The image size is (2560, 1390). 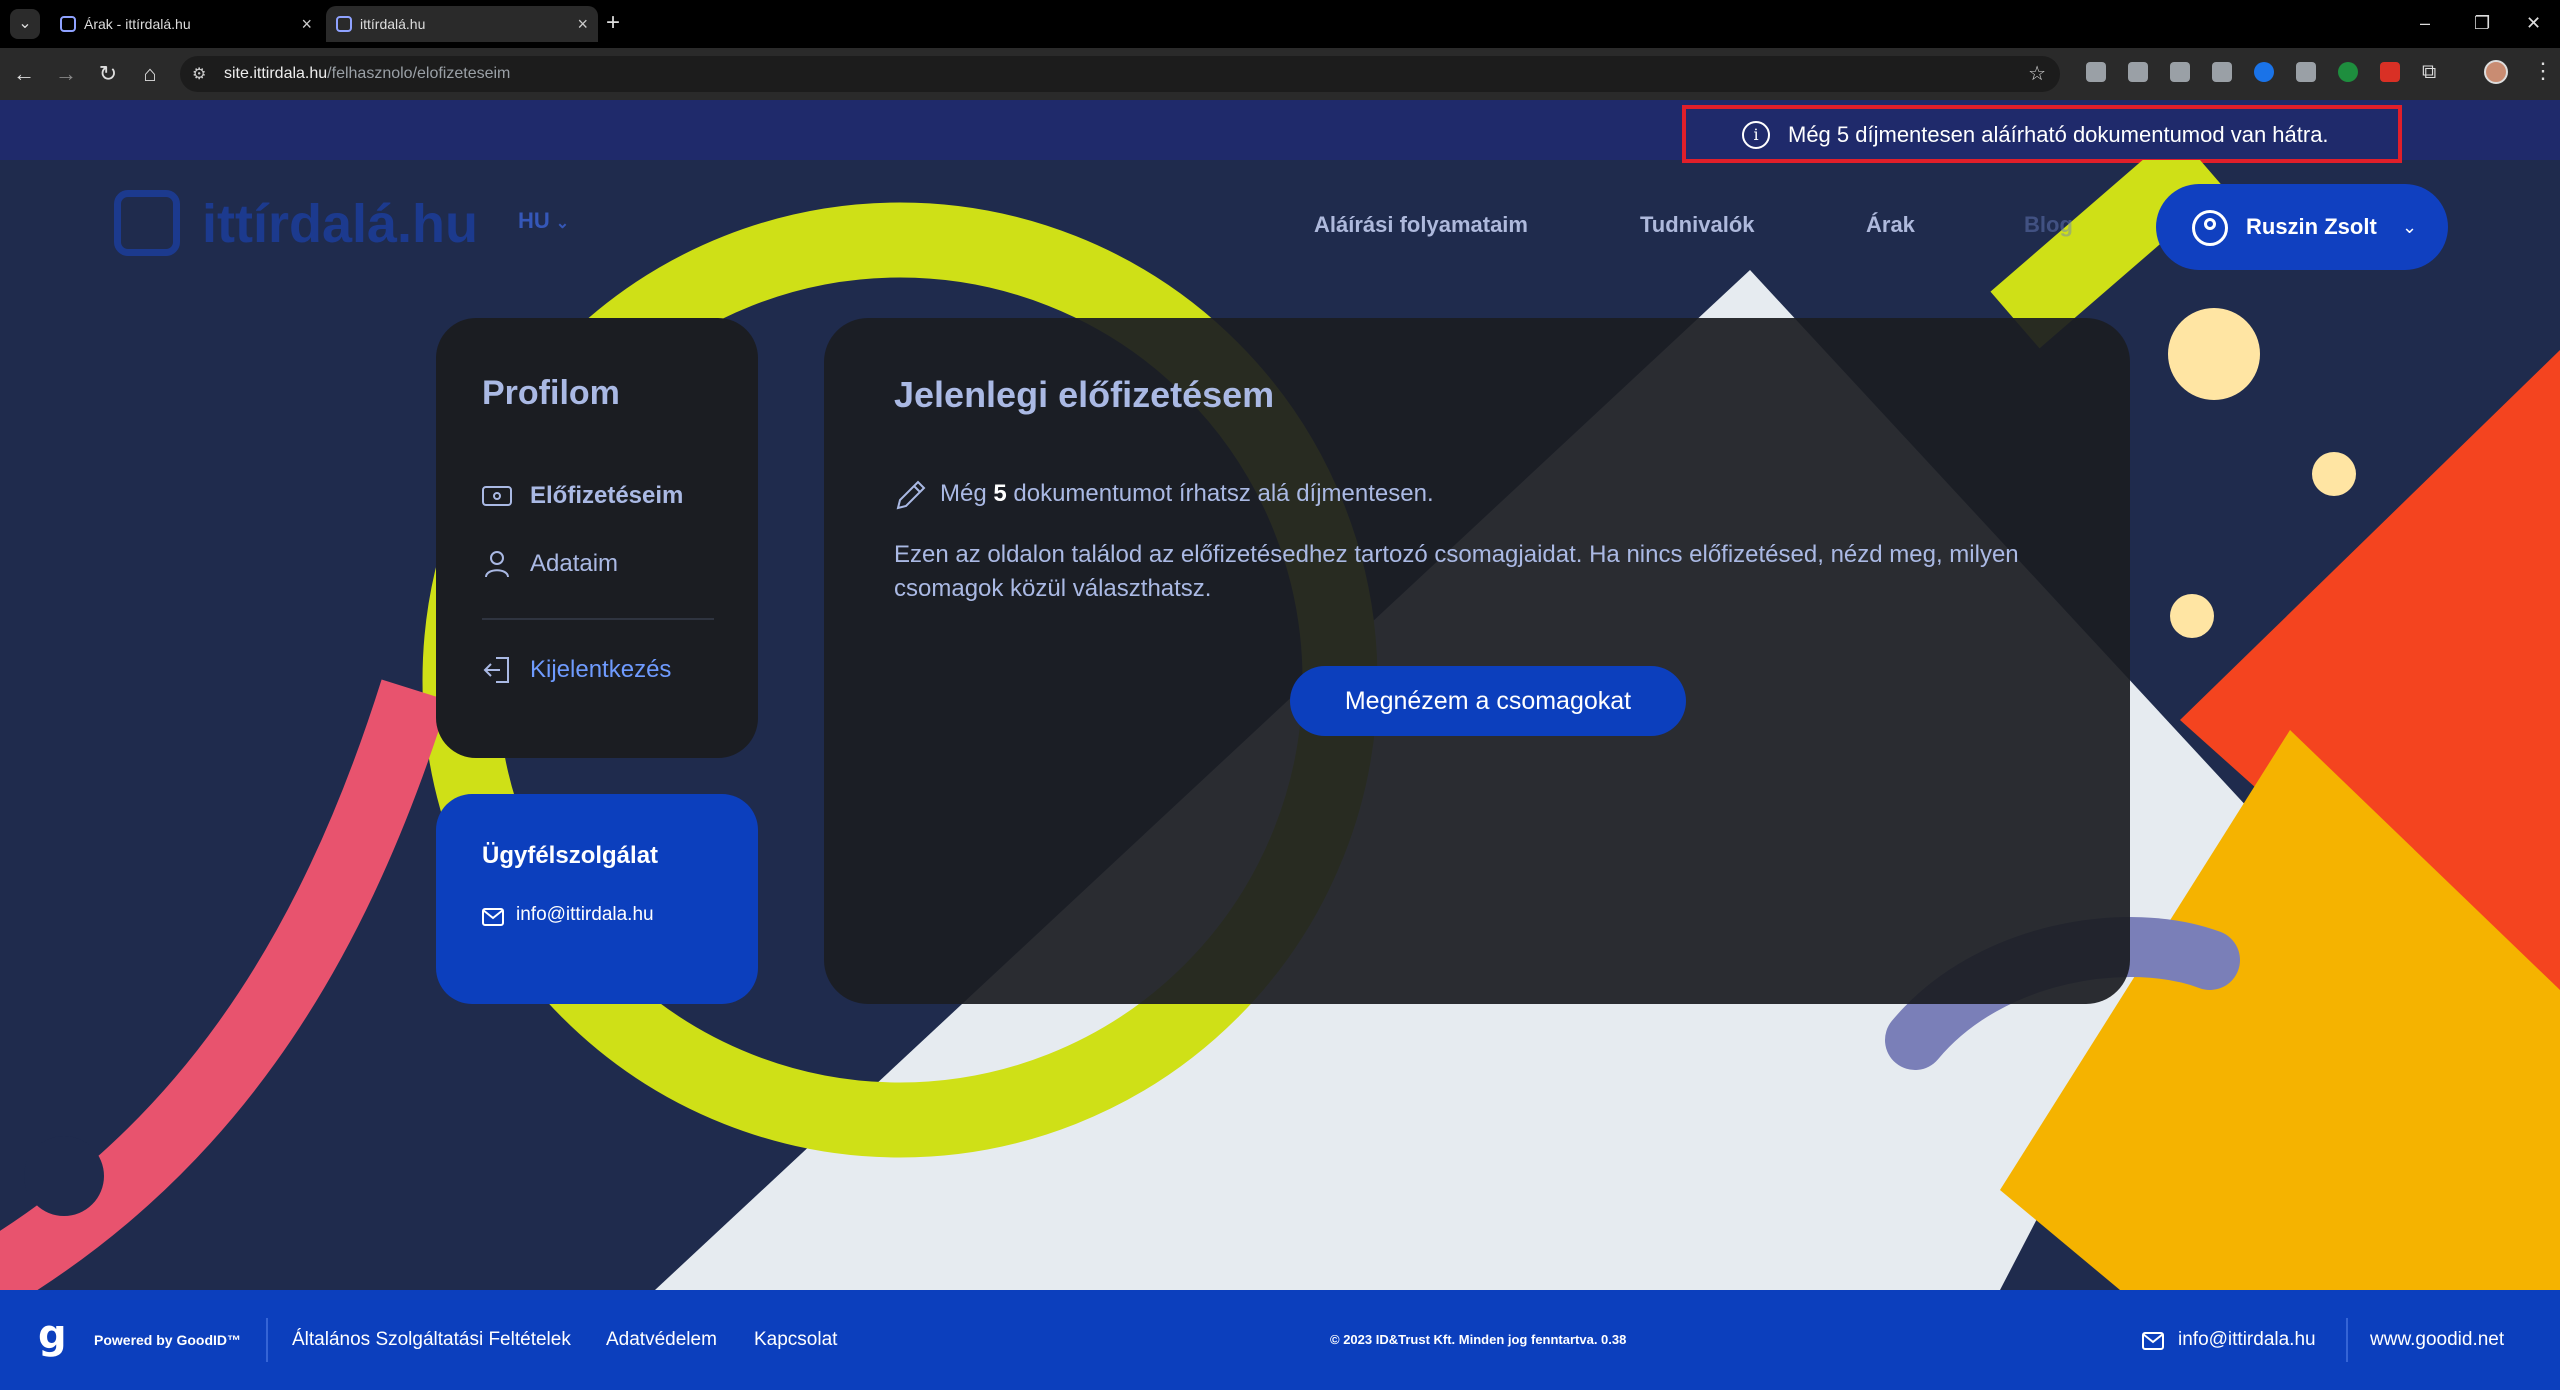 I want to click on powered-by-text: Powered by GoodID™, so click(x=168, y=1340).